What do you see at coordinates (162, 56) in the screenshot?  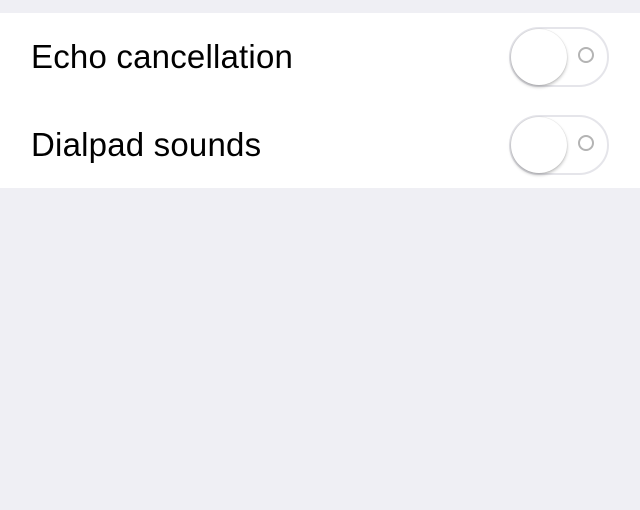 I see `echo-cancellation-label: Echo cancellation` at bounding box center [162, 56].